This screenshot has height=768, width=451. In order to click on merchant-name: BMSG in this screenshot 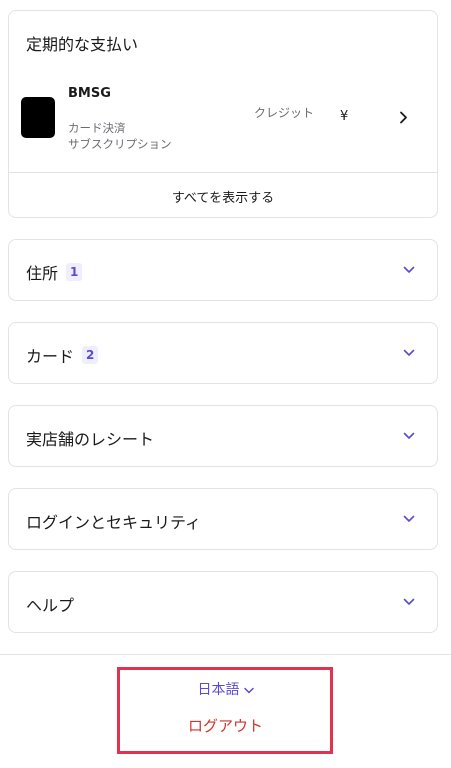, I will do `click(89, 93)`.